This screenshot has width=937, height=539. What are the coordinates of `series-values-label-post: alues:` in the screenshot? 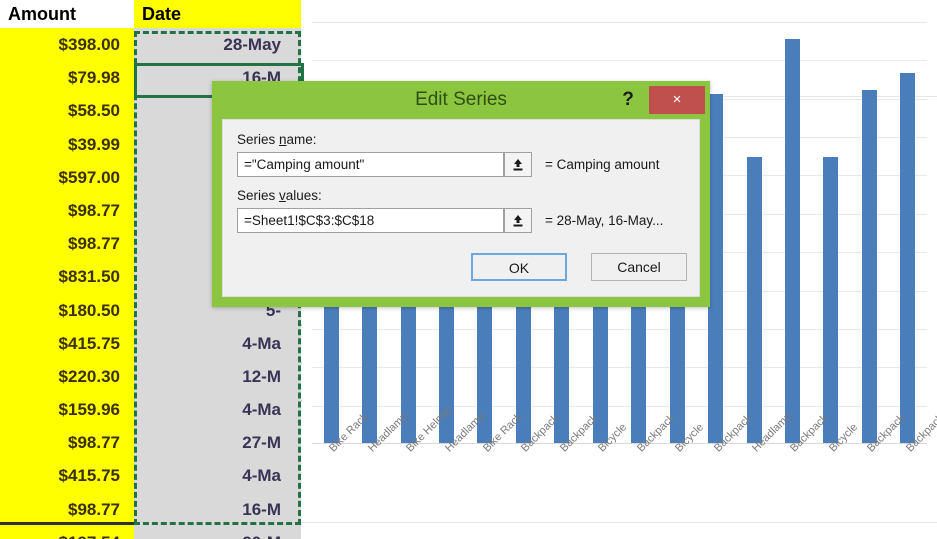 It's located at (303, 195).